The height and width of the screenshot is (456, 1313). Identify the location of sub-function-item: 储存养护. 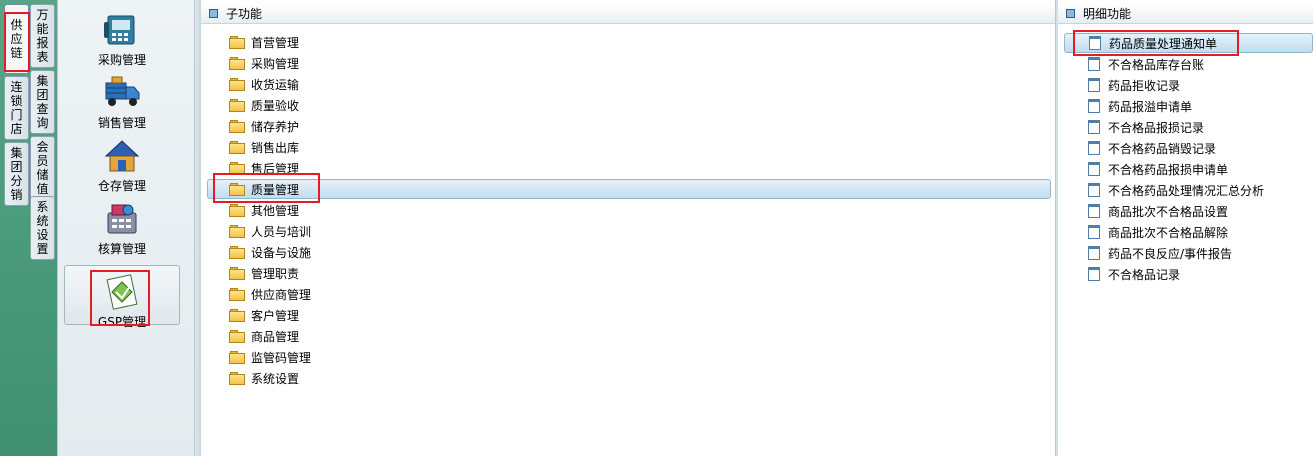
(264, 126).